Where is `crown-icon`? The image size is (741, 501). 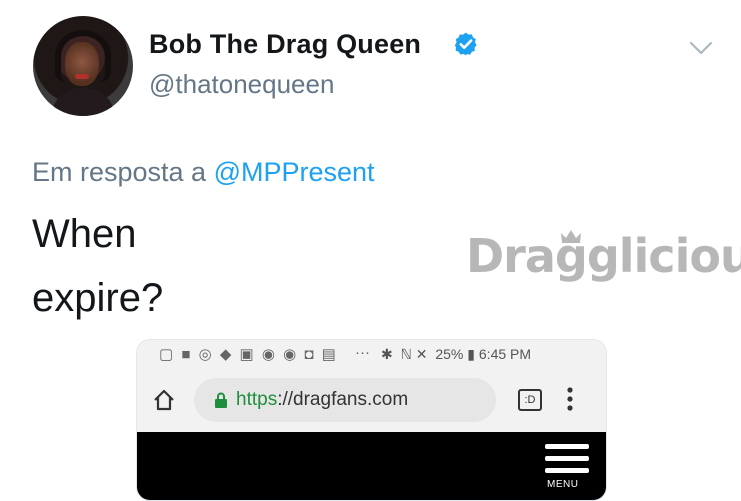 crown-icon is located at coordinates (571, 236).